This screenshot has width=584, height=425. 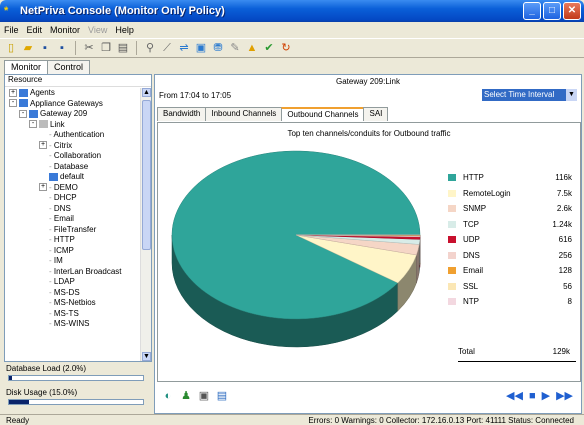 I want to click on print-icon: ▤, so click(x=222, y=396).